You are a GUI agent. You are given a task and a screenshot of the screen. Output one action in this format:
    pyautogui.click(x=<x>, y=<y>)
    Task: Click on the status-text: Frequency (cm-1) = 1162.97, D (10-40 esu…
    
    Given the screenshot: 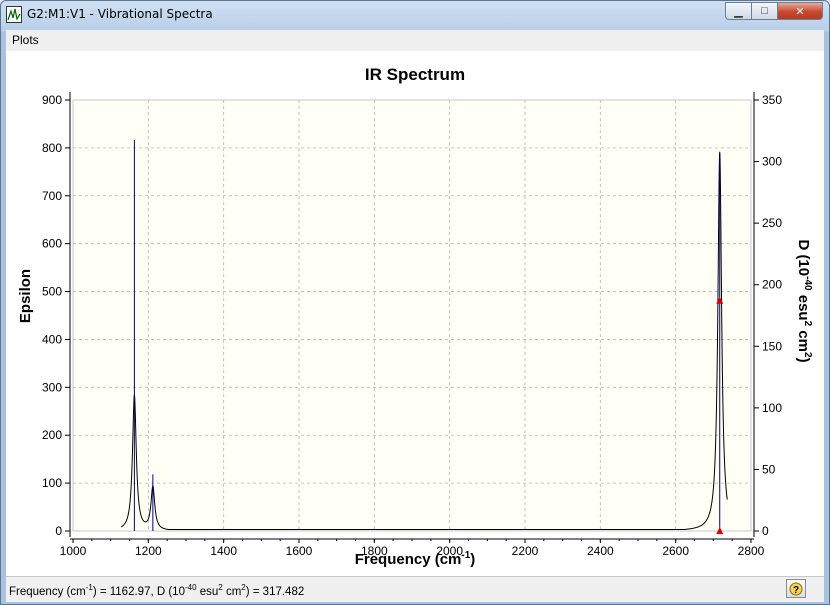 What is the action you would take?
    pyautogui.click(x=157, y=590)
    